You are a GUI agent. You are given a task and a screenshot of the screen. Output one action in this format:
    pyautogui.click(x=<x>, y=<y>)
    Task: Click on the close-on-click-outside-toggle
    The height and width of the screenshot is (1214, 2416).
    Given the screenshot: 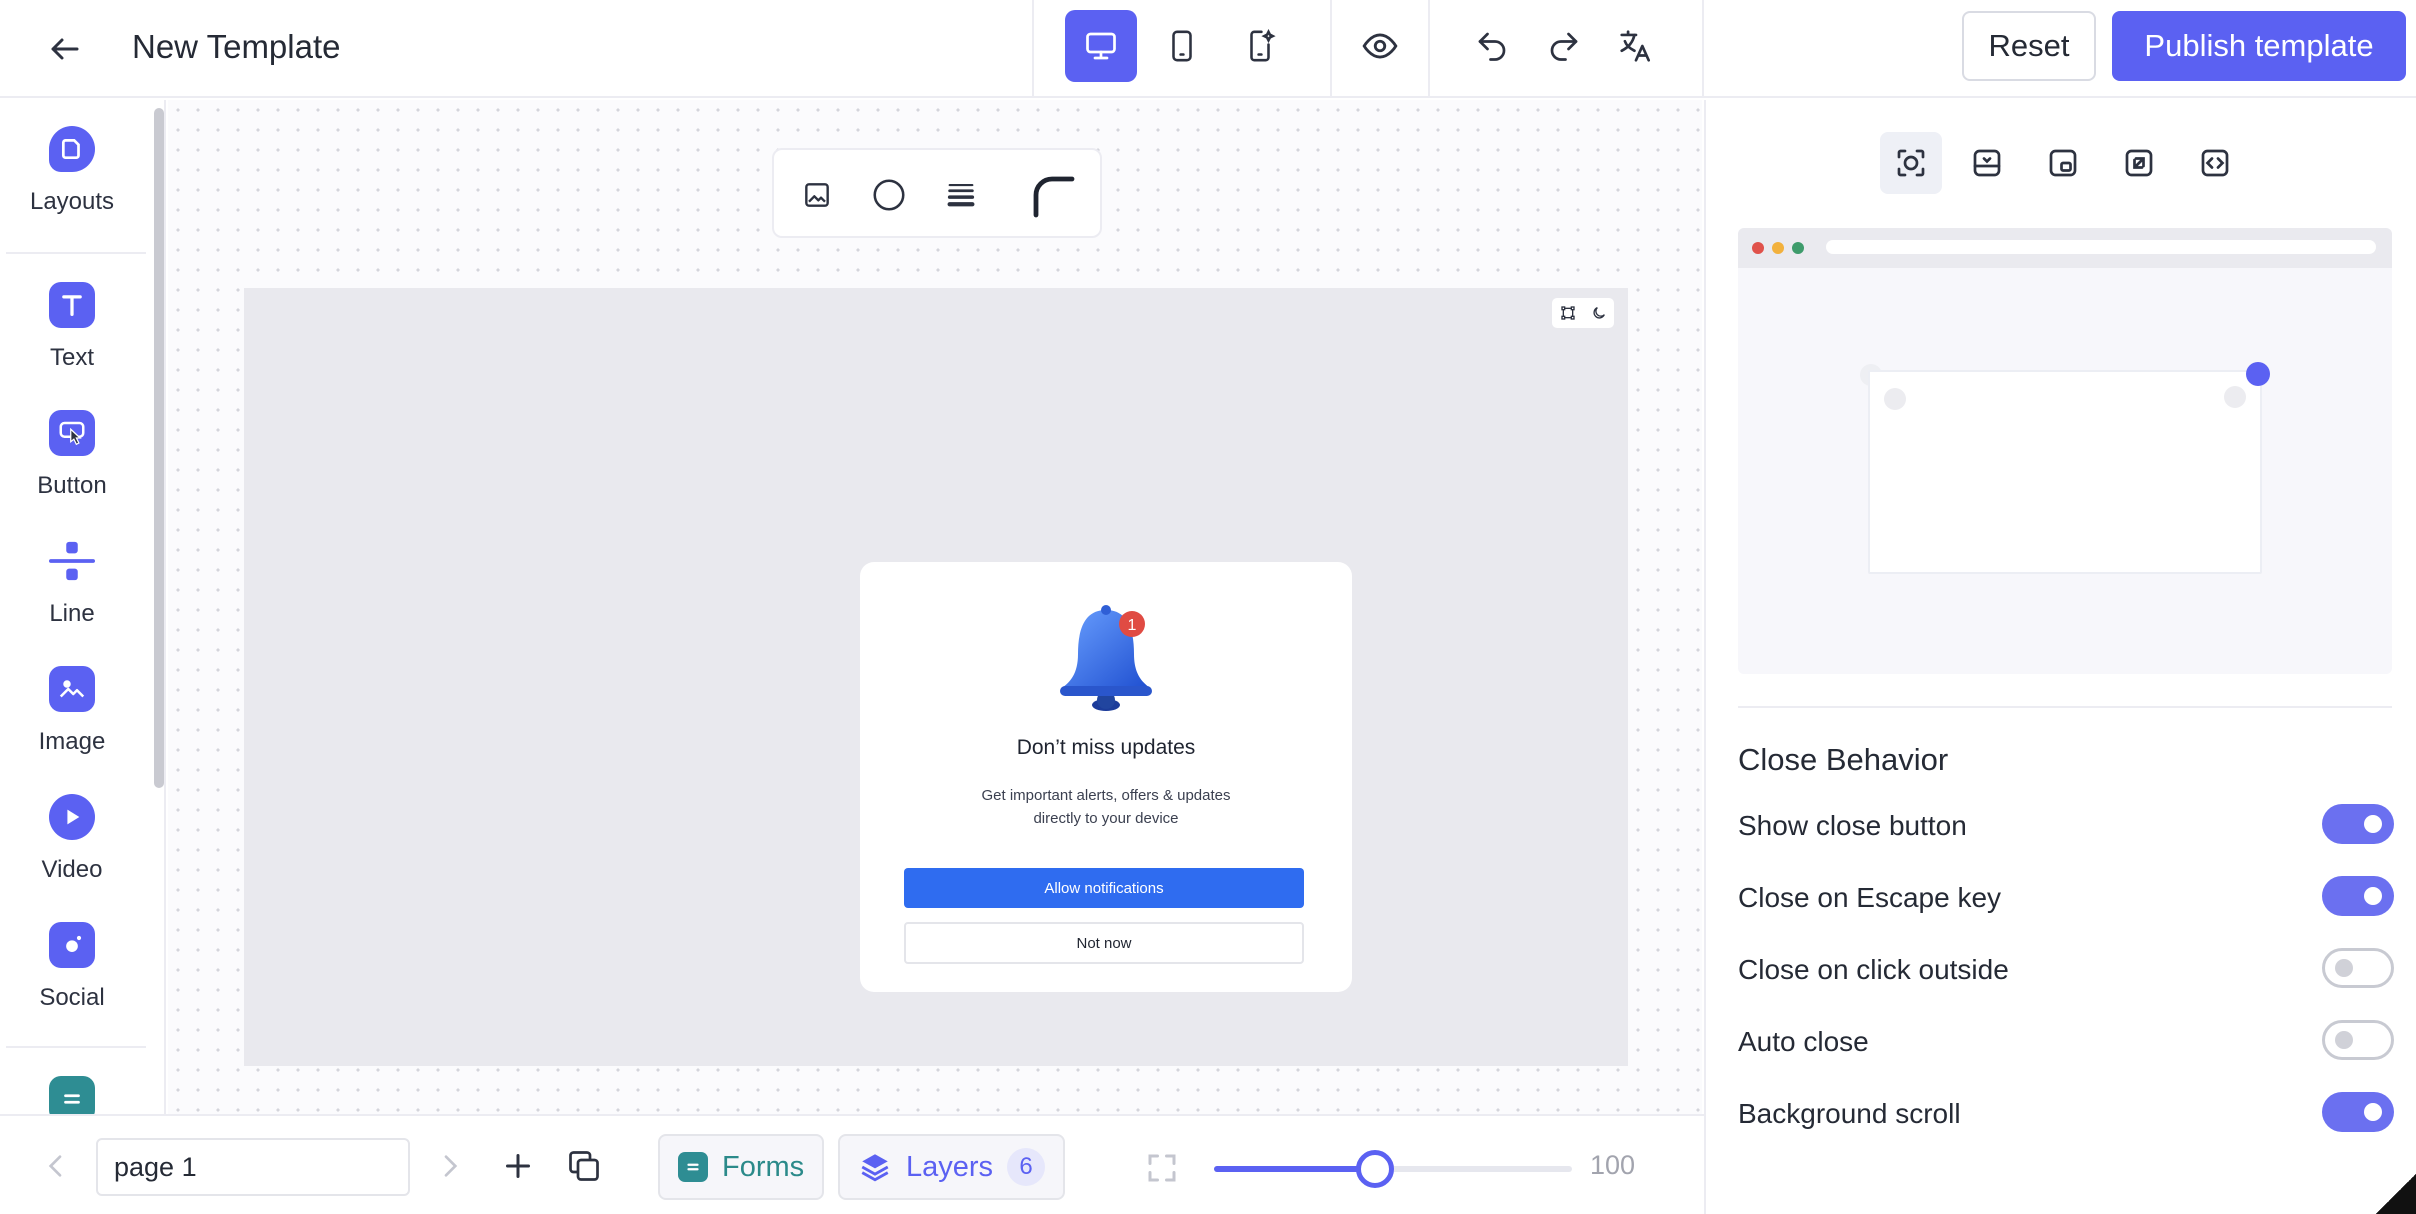 What is the action you would take?
    pyautogui.click(x=2358, y=968)
    